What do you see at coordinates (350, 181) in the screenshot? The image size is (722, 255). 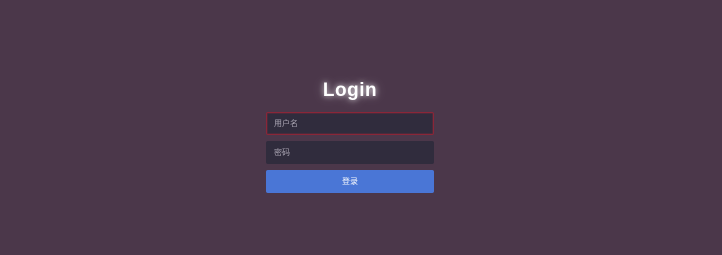 I see `login-button: 登录` at bounding box center [350, 181].